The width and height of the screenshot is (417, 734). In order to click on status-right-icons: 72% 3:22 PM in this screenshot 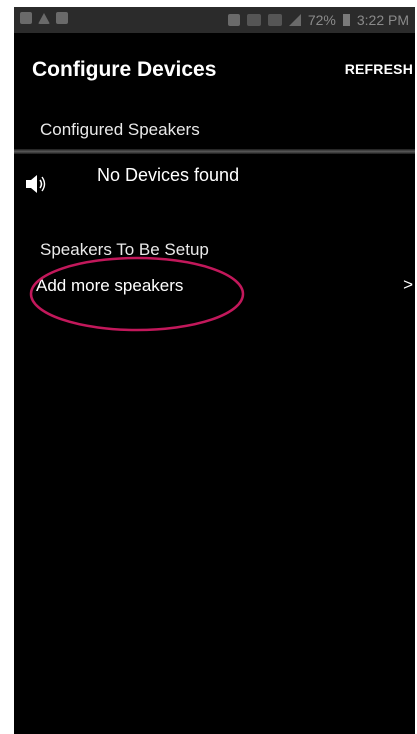, I will do `click(318, 20)`.